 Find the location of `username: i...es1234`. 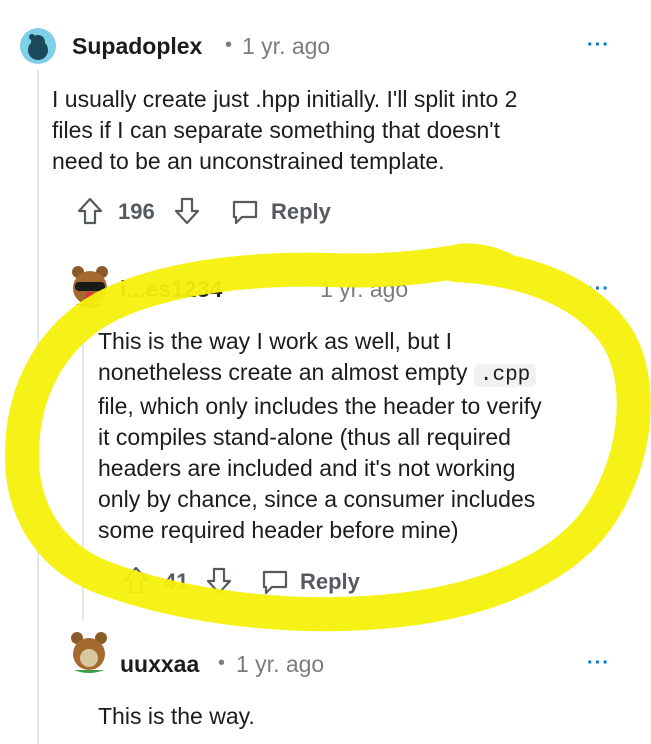

username: i...es1234 is located at coordinates (171, 289).